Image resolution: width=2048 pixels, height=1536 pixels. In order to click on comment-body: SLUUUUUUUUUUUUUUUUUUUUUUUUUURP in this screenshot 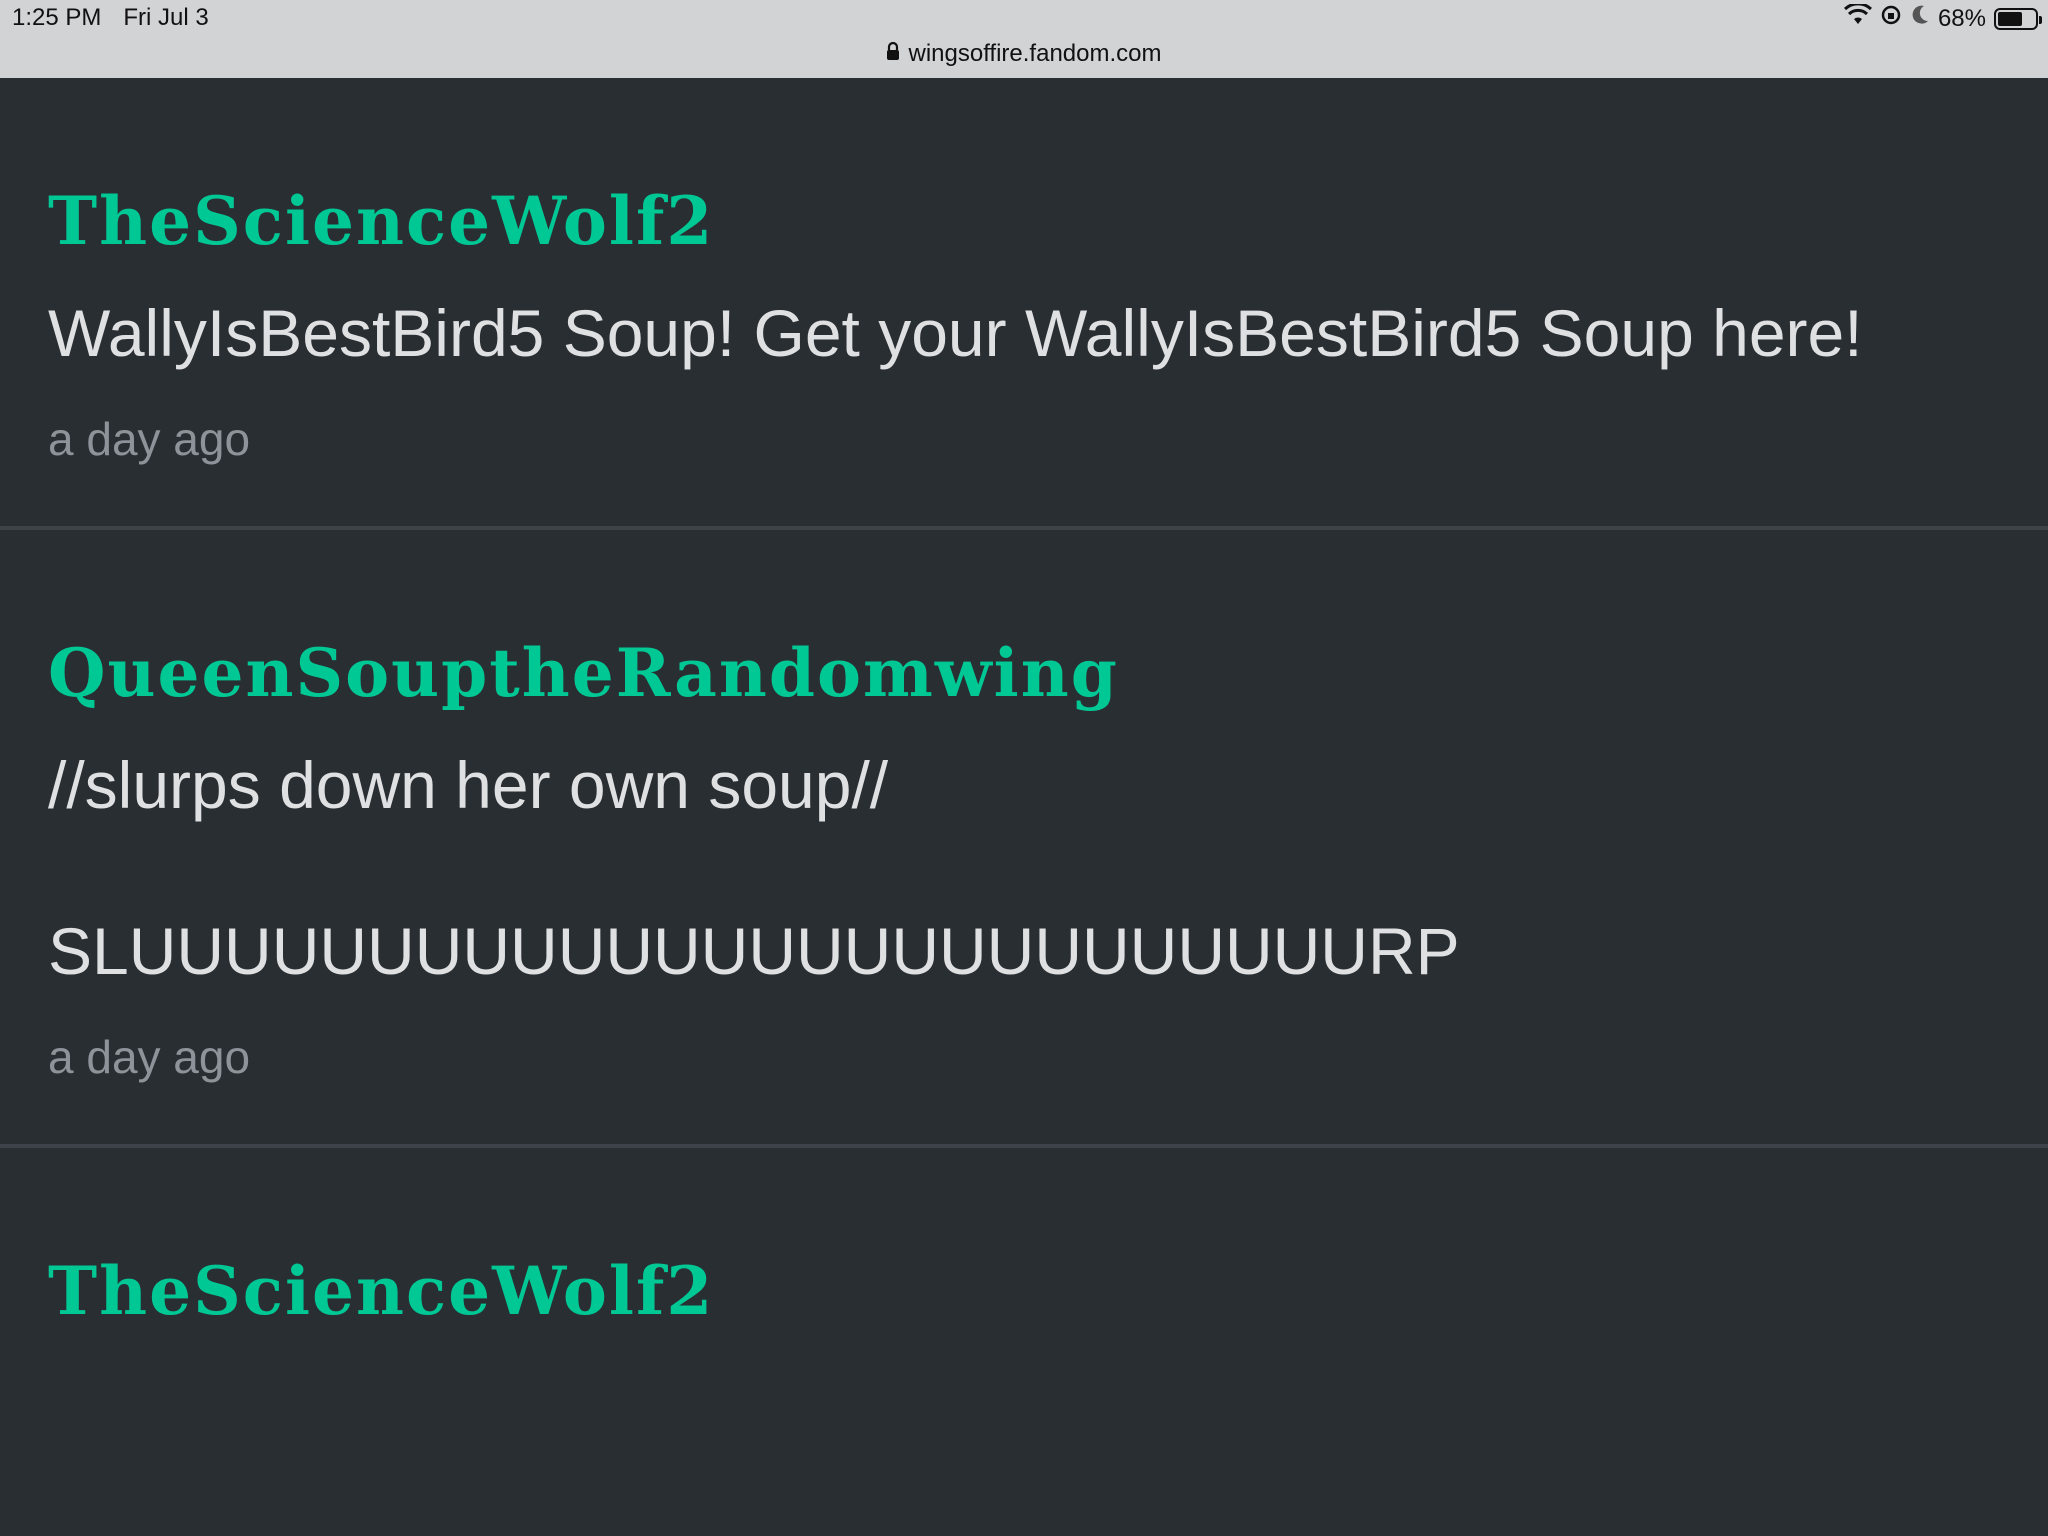, I will do `click(754, 950)`.